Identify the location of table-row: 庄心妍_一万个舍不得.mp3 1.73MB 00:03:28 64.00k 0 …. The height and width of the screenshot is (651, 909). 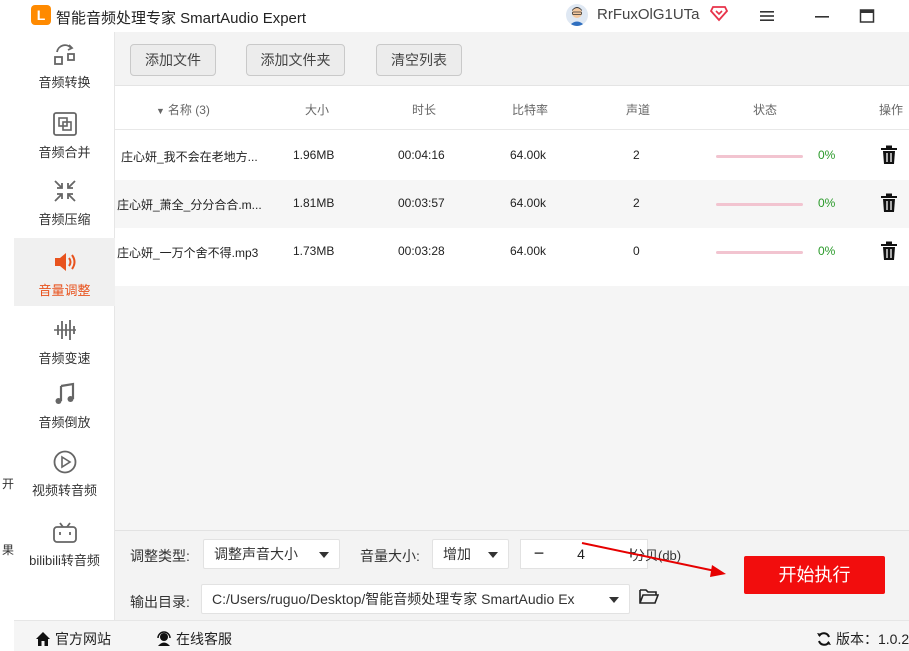
(512, 252).